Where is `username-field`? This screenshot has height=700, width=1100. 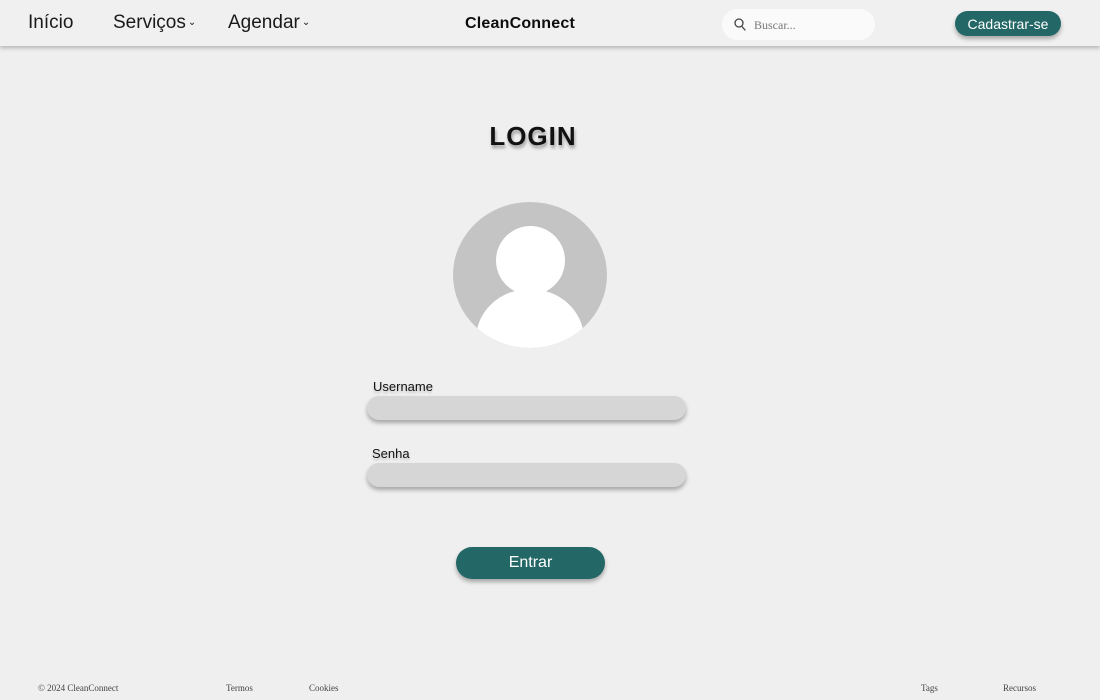
username-field is located at coordinates (526, 408).